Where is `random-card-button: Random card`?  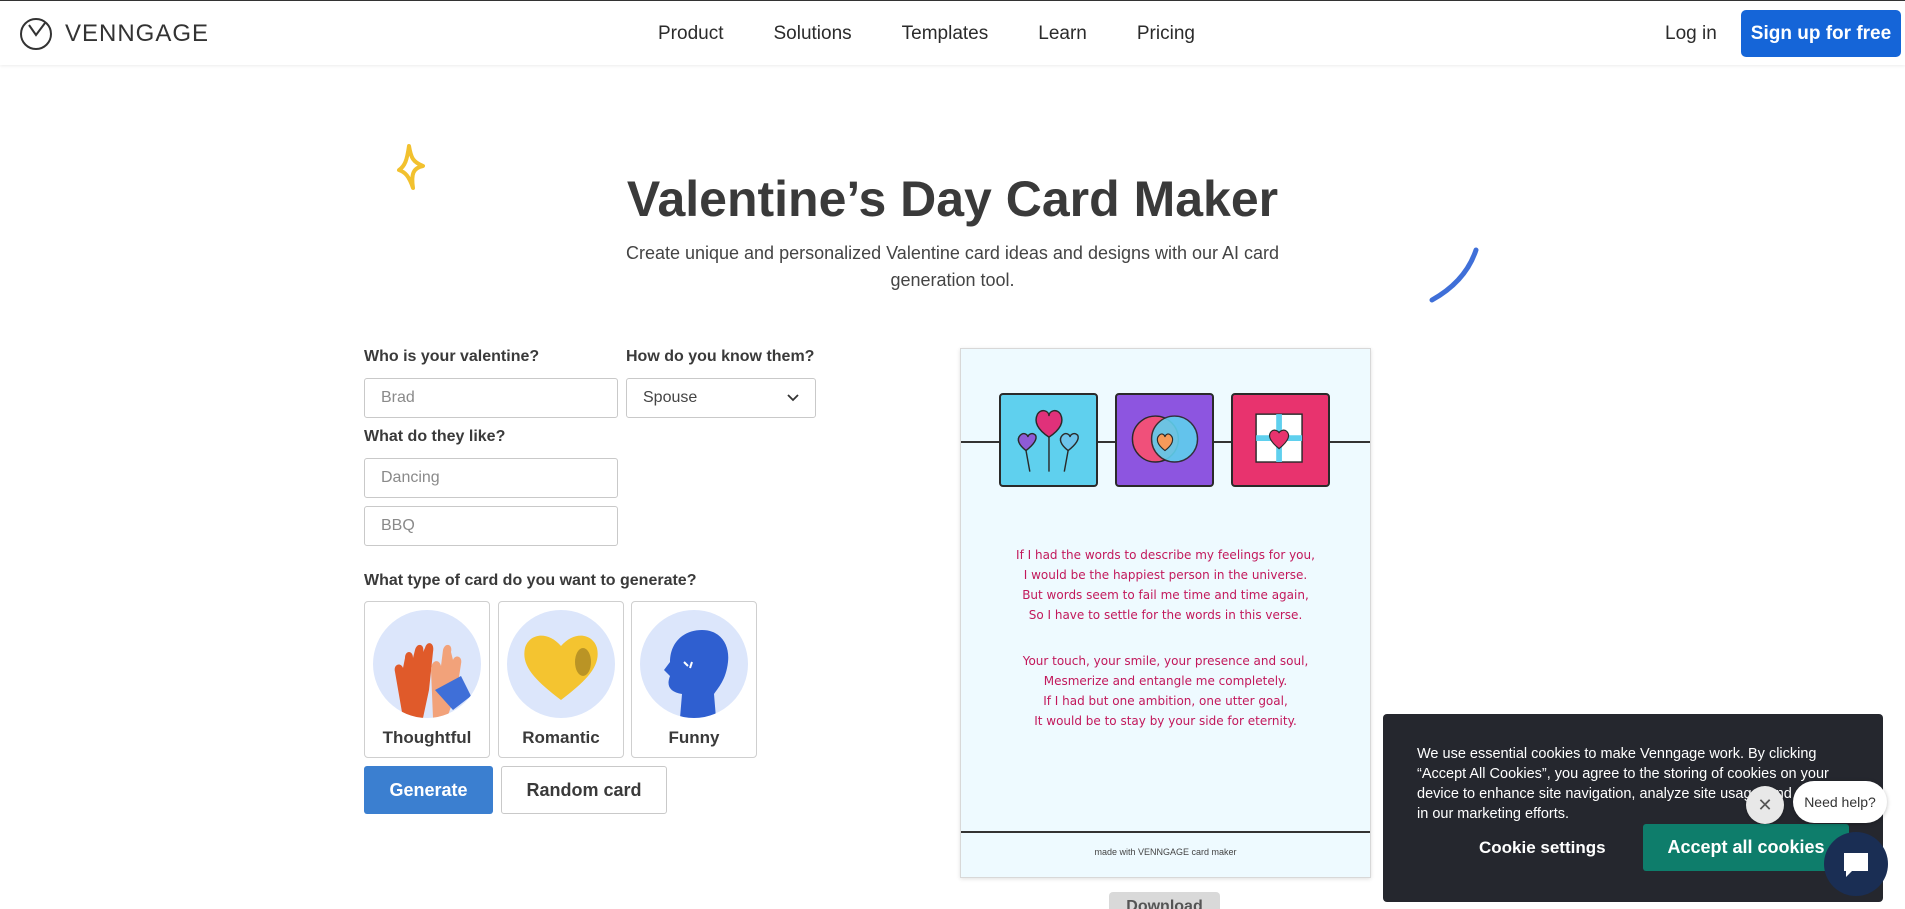
random-card-button: Random card is located at coordinates (584, 790).